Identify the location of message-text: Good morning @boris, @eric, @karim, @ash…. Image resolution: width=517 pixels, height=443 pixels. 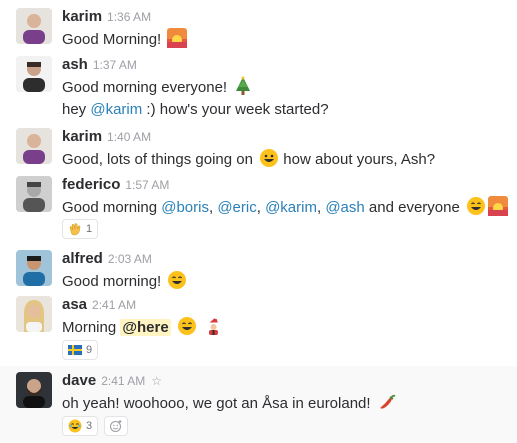
(285, 206).